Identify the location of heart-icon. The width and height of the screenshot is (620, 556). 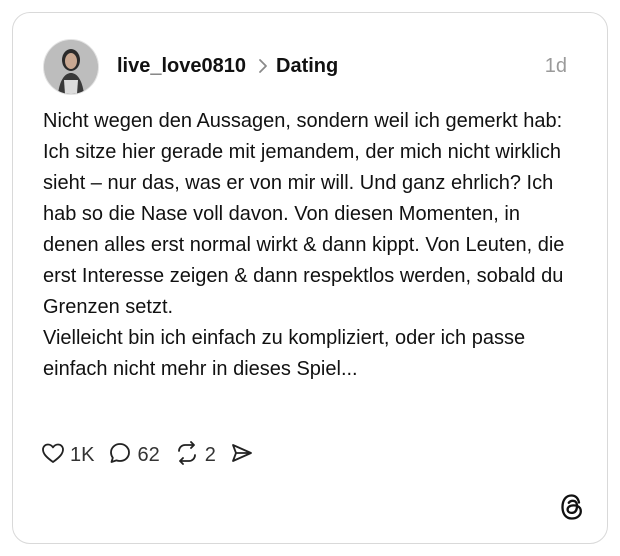
(53, 455).